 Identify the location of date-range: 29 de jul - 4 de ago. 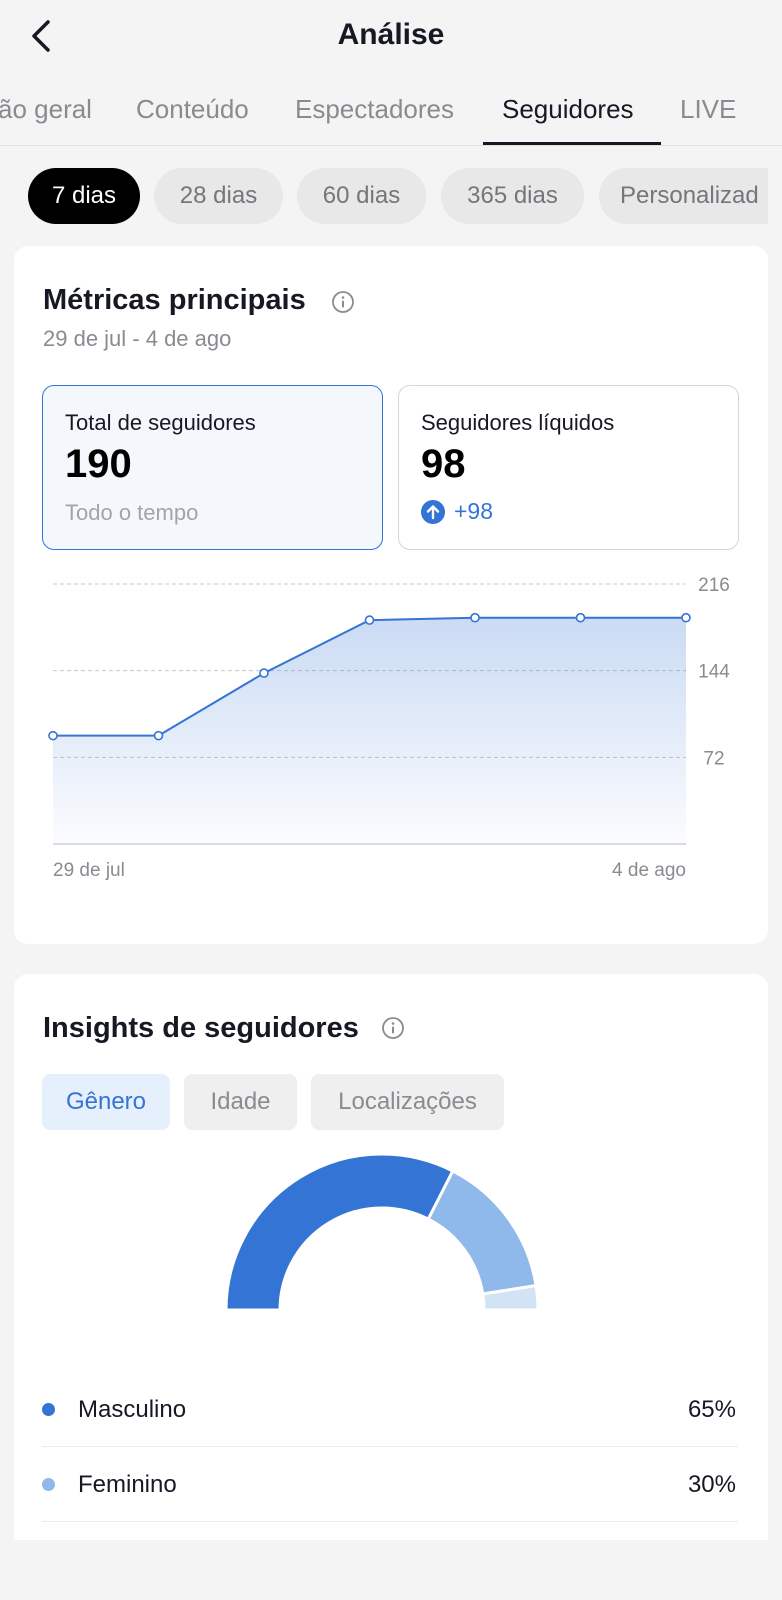
(137, 338).